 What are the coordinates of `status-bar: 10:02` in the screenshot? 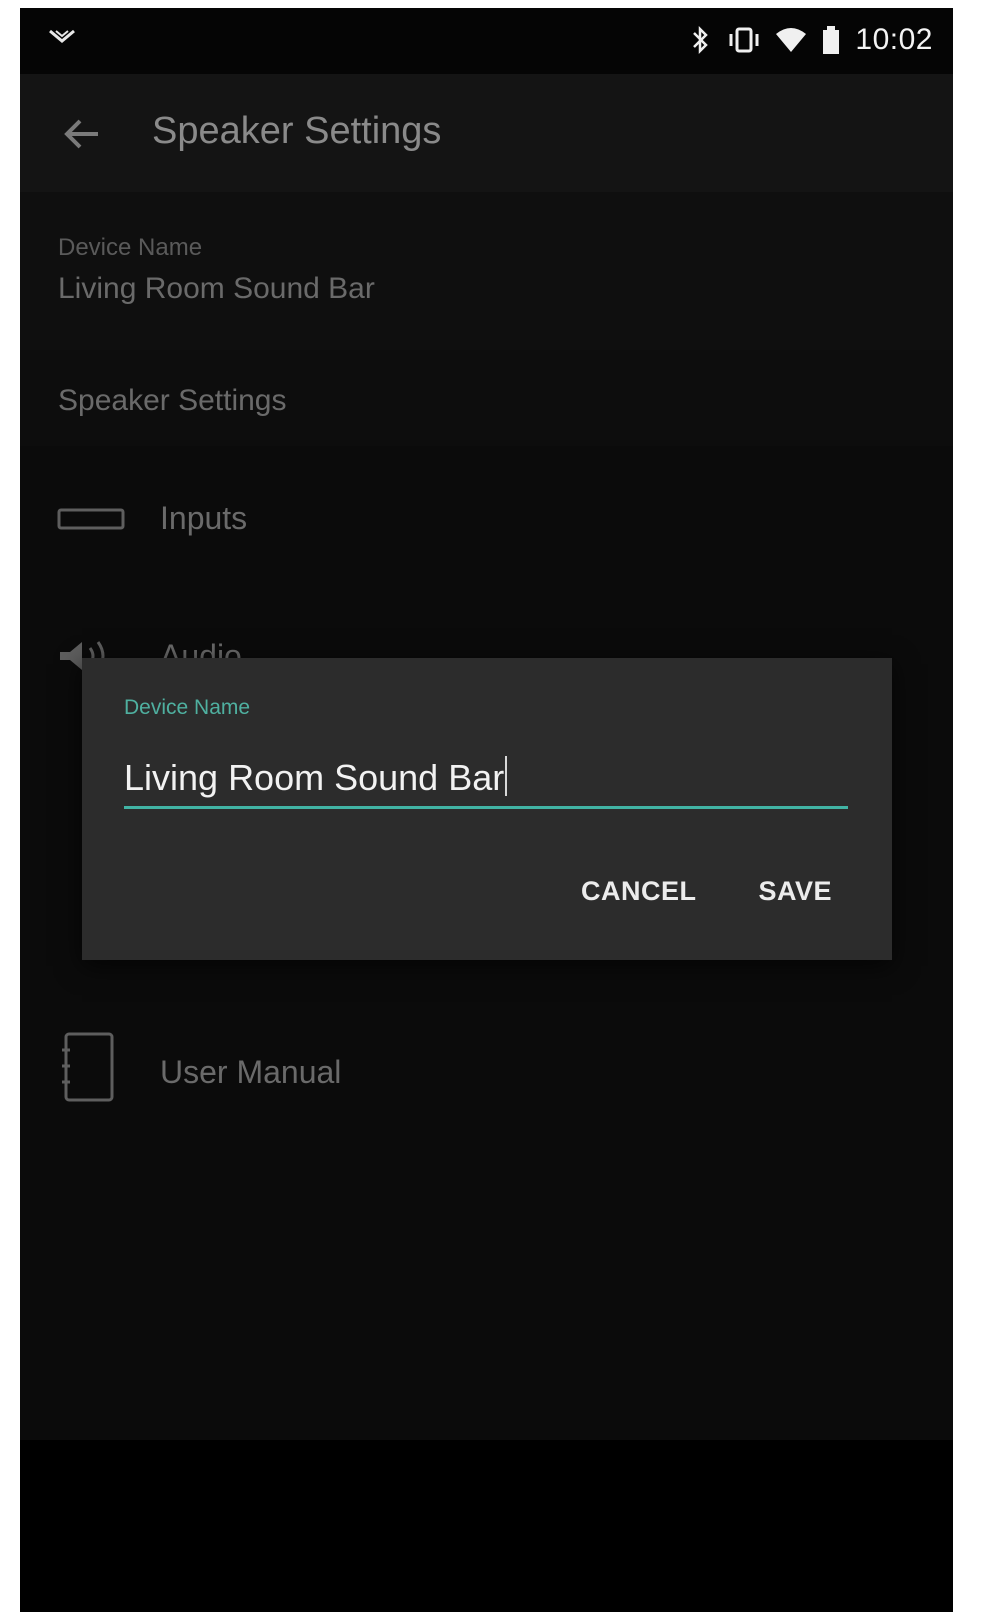 It's located at (486, 41).